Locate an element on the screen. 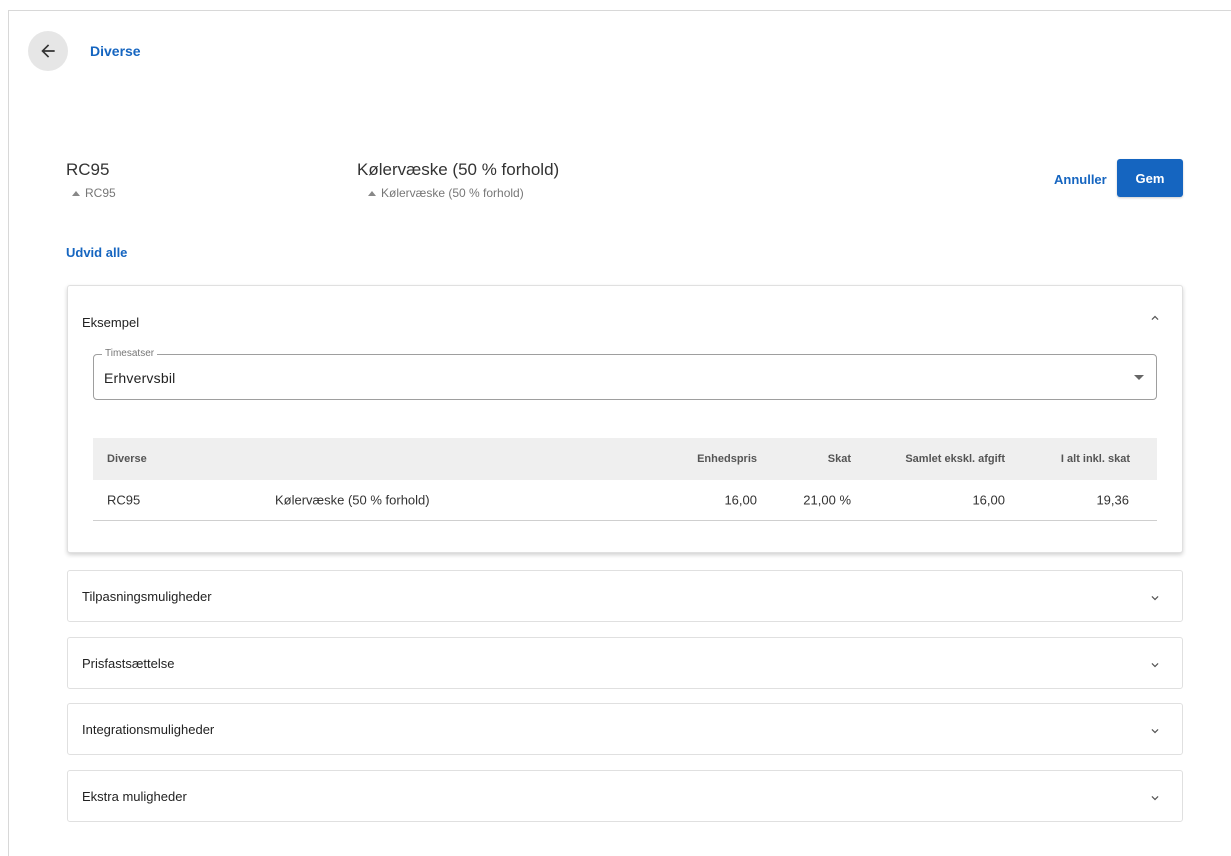 Image resolution: width=1231 pixels, height=856 pixels. panel-title: Ekstra muligheder is located at coordinates (134, 796).